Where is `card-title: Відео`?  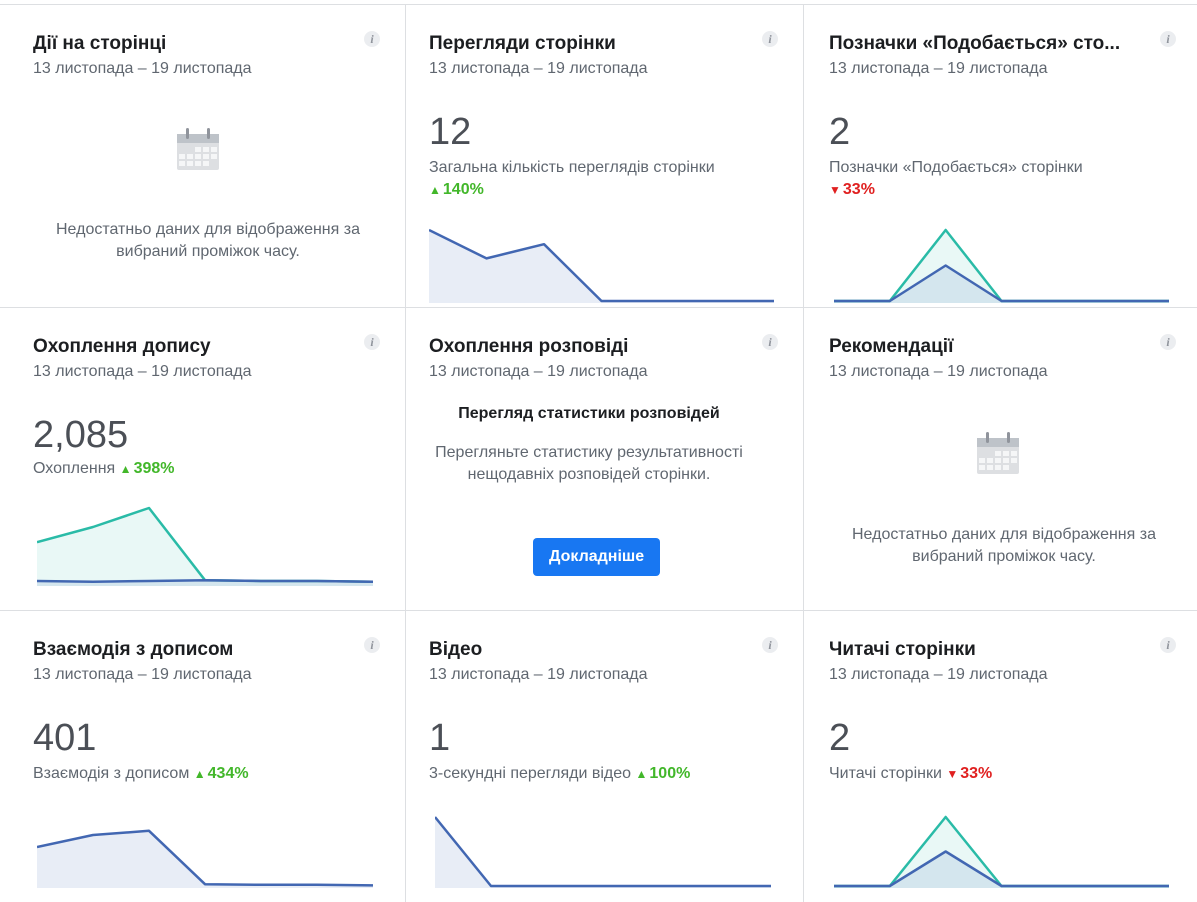 card-title: Відео is located at coordinates (456, 649).